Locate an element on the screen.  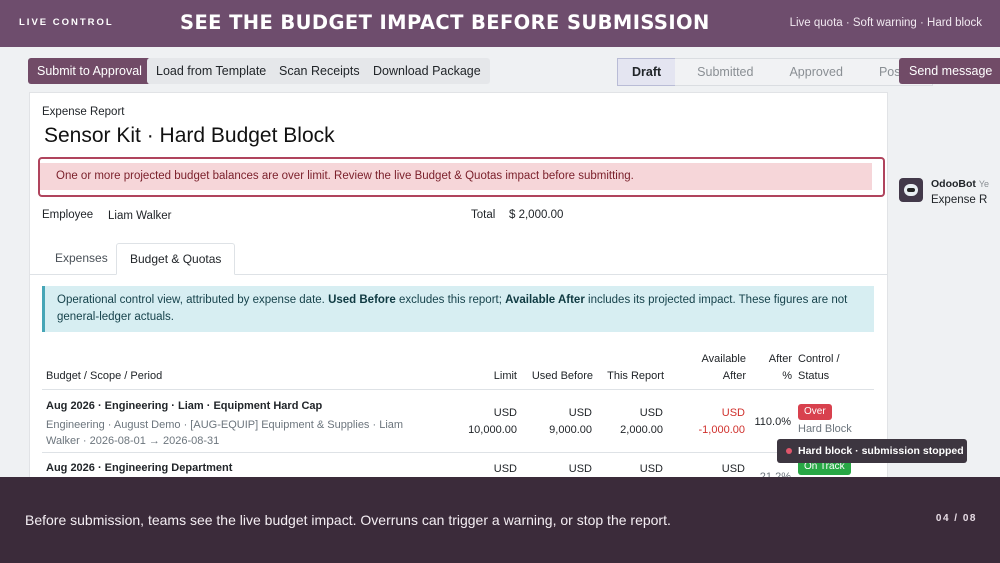
col-limit-header: Limit is located at coordinates (505, 376).